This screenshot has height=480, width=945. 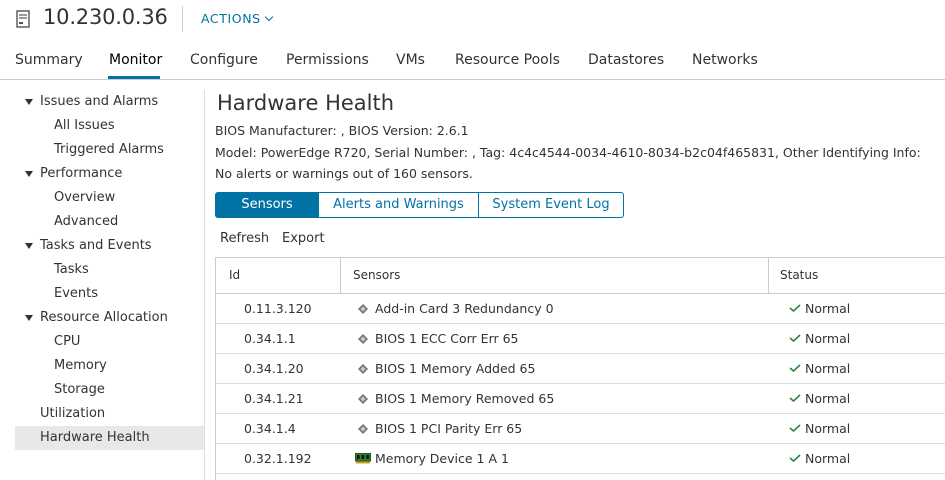 What do you see at coordinates (109, 294) in the screenshot?
I see `sidebar-item-events: Events` at bounding box center [109, 294].